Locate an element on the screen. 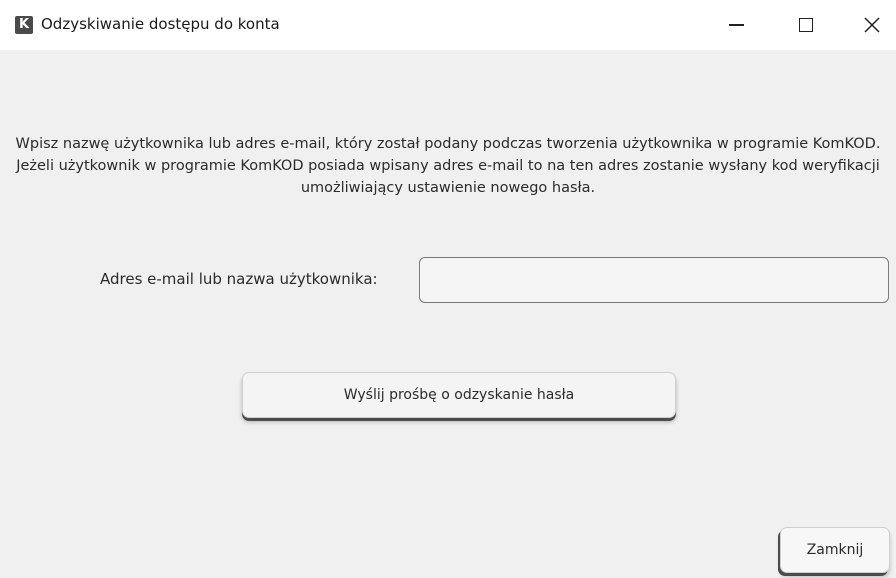 Image resolution: width=896 pixels, height=578 pixels. maximize-icon is located at coordinates (806, 25).